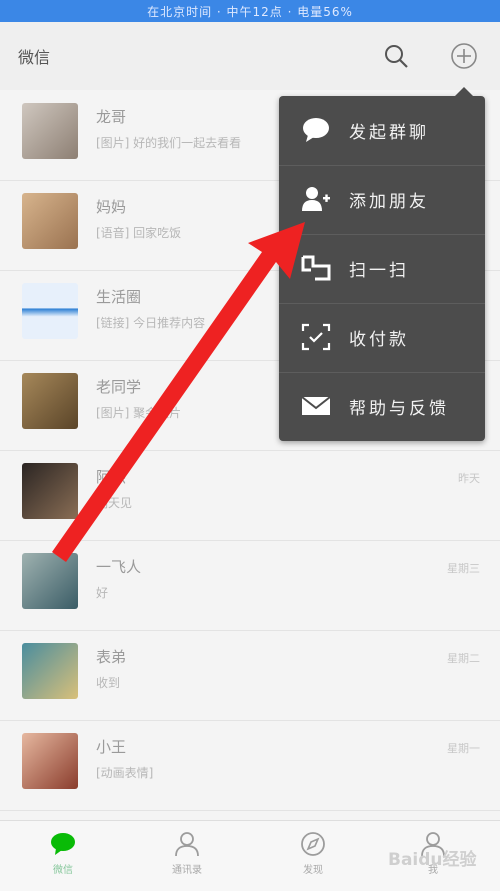 The width and height of the screenshot is (500, 891). Describe the element at coordinates (111, 207) in the screenshot. I see `chat-name: 妈妈` at that location.